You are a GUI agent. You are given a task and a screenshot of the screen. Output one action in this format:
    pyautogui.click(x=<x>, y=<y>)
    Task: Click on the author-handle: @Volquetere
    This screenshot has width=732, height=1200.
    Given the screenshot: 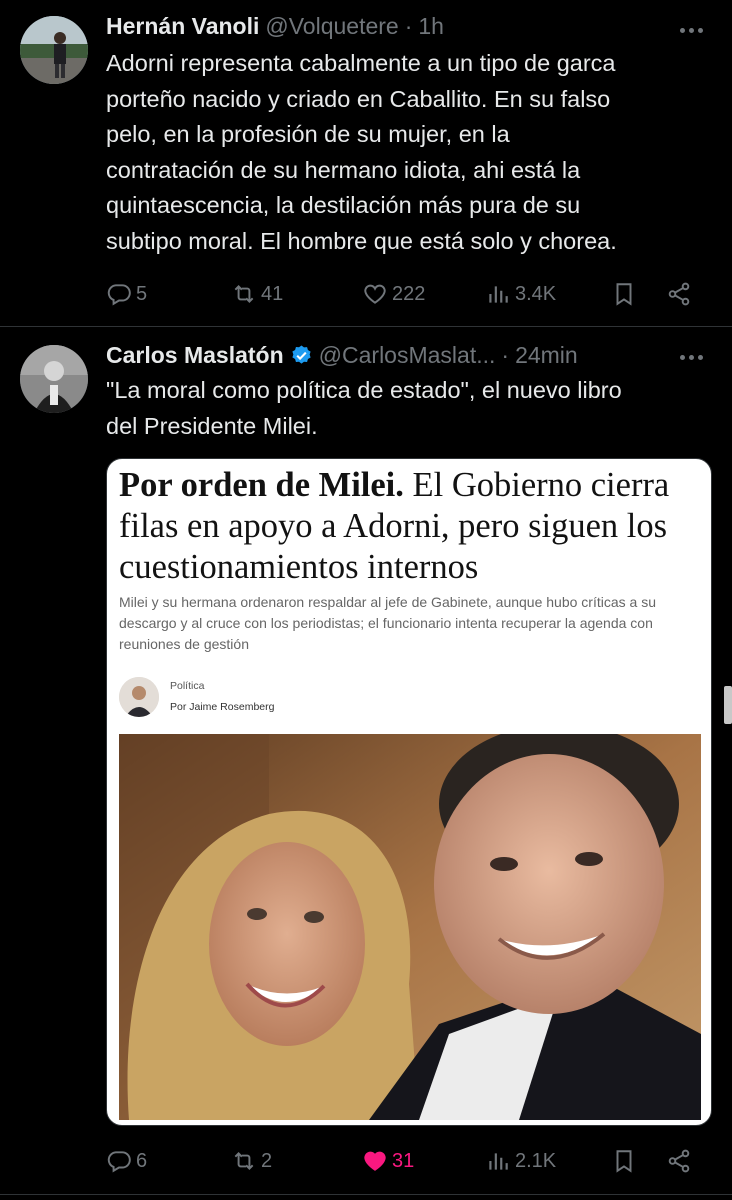 What is the action you would take?
    pyautogui.click(x=331, y=26)
    